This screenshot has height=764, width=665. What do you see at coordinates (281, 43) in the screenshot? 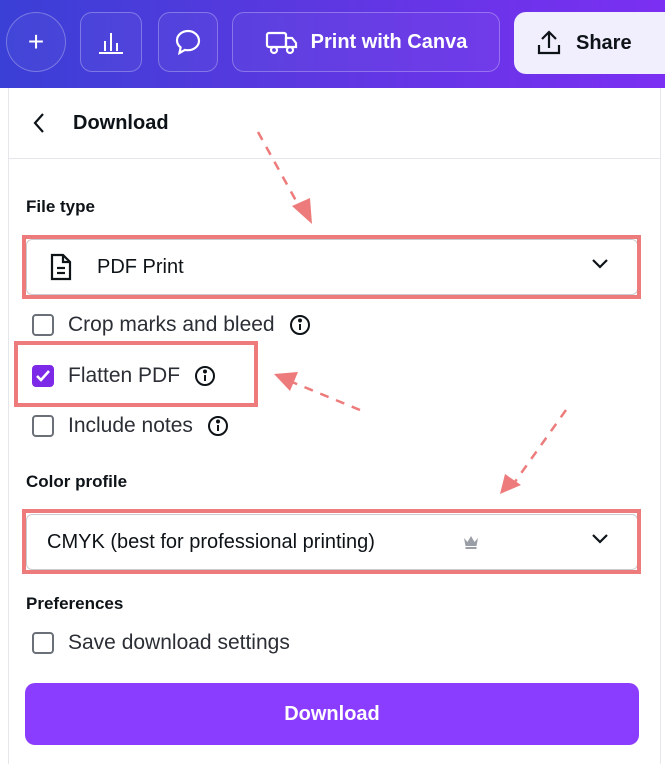
I see `truck-icon` at bounding box center [281, 43].